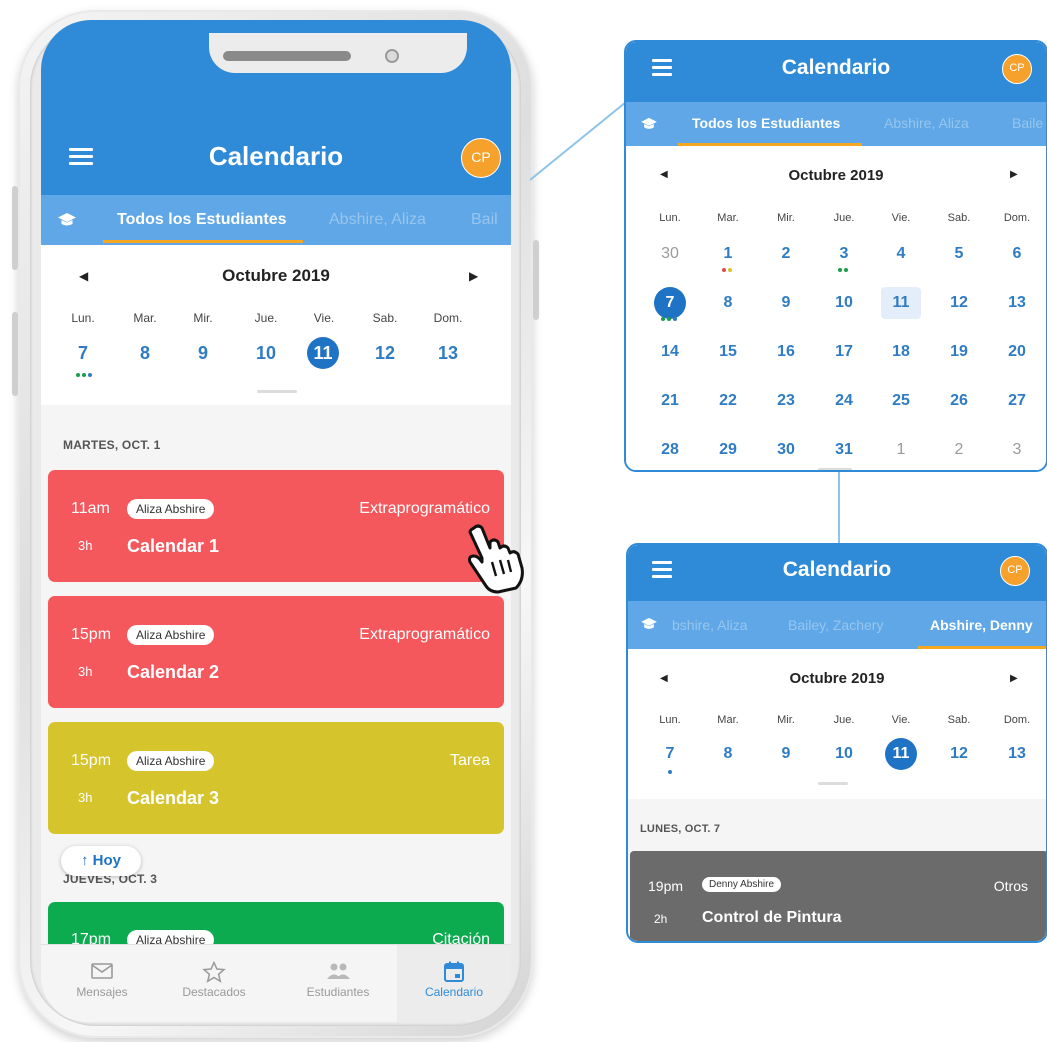  Describe the element at coordinates (101, 861) in the screenshot. I see `today-button: ↑ Hoy` at that location.